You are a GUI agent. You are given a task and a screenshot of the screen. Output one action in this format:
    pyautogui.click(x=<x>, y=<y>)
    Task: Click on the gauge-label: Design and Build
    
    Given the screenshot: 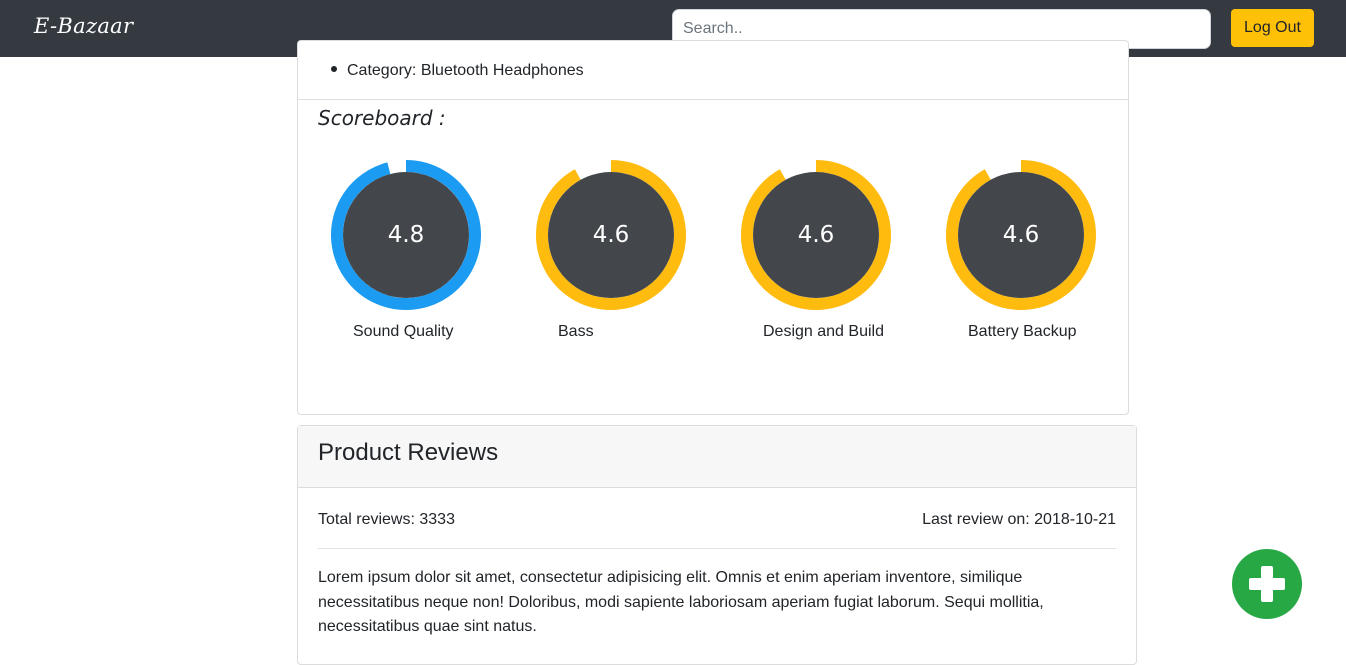 What is the action you would take?
    pyautogui.click(x=823, y=331)
    